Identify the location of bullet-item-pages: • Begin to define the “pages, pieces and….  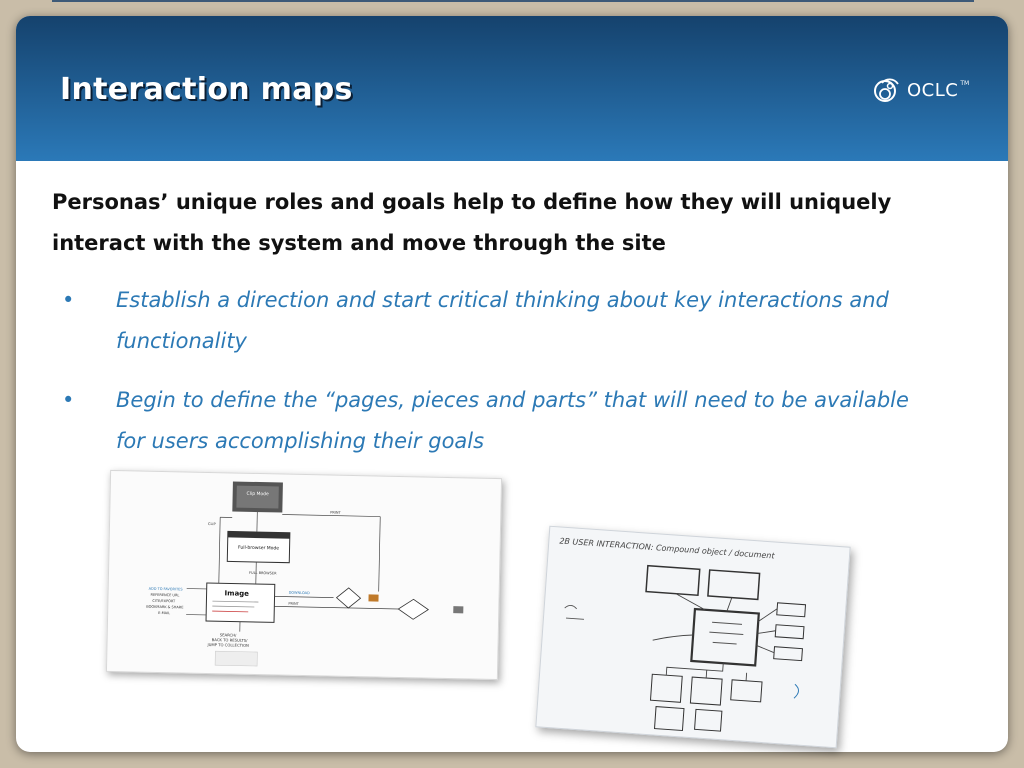
(492, 421).